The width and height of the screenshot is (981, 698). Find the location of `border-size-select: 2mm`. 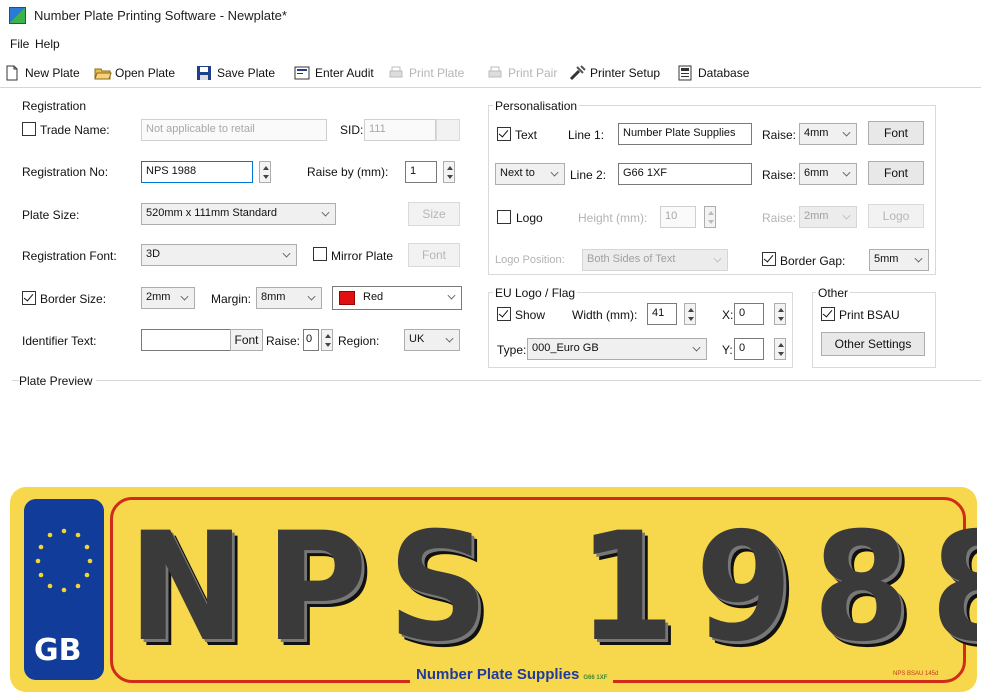

border-size-select: 2mm is located at coordinates (168, 298).